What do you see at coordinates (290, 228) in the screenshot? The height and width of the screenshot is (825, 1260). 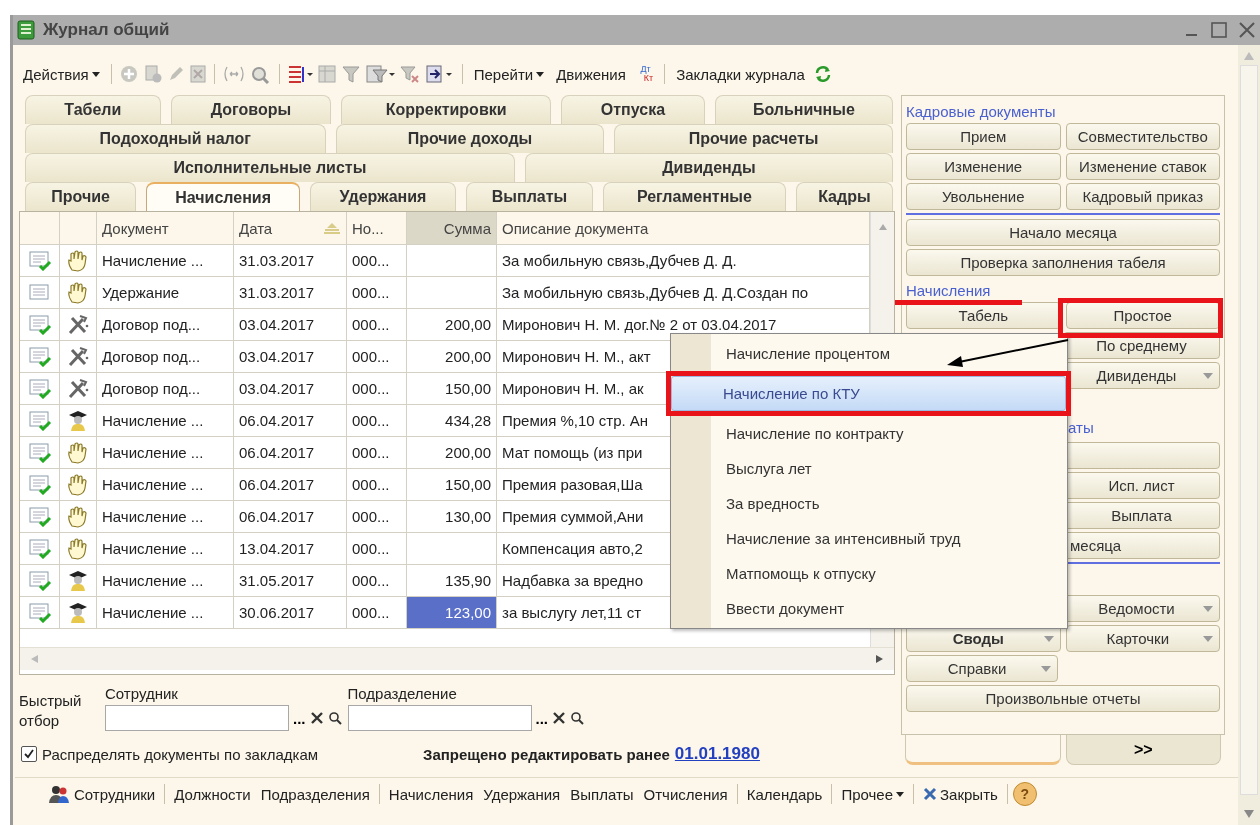 I see `column-header: Дата` at bounding box center [290, 228].